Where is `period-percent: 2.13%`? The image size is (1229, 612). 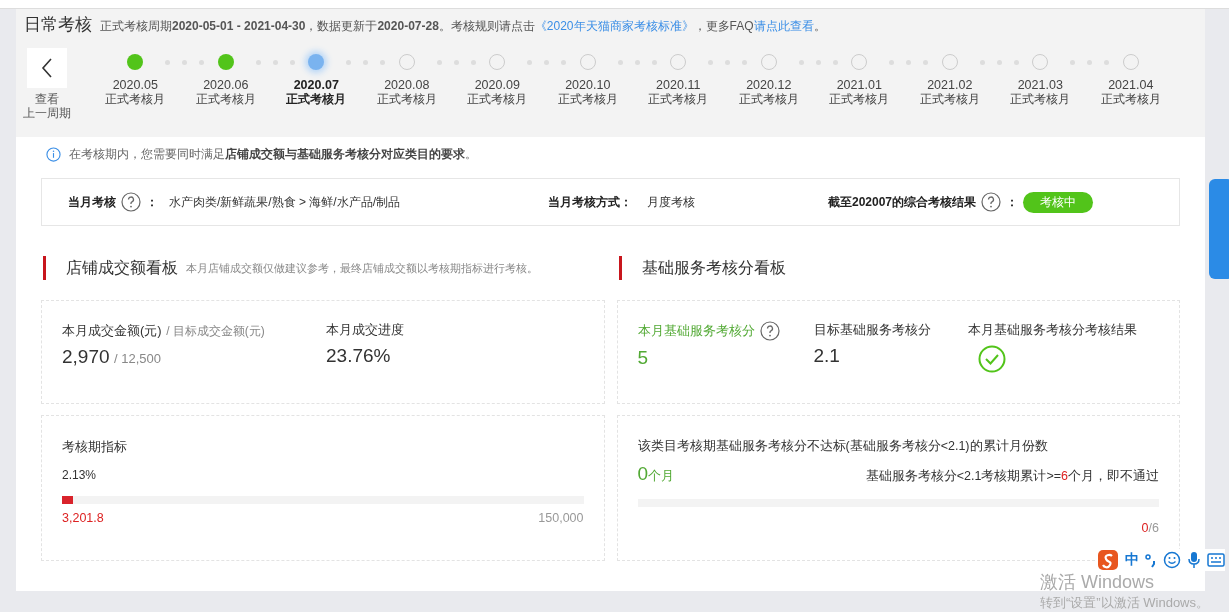 period-percent: 2.13% is located at coordinates (80, 475).